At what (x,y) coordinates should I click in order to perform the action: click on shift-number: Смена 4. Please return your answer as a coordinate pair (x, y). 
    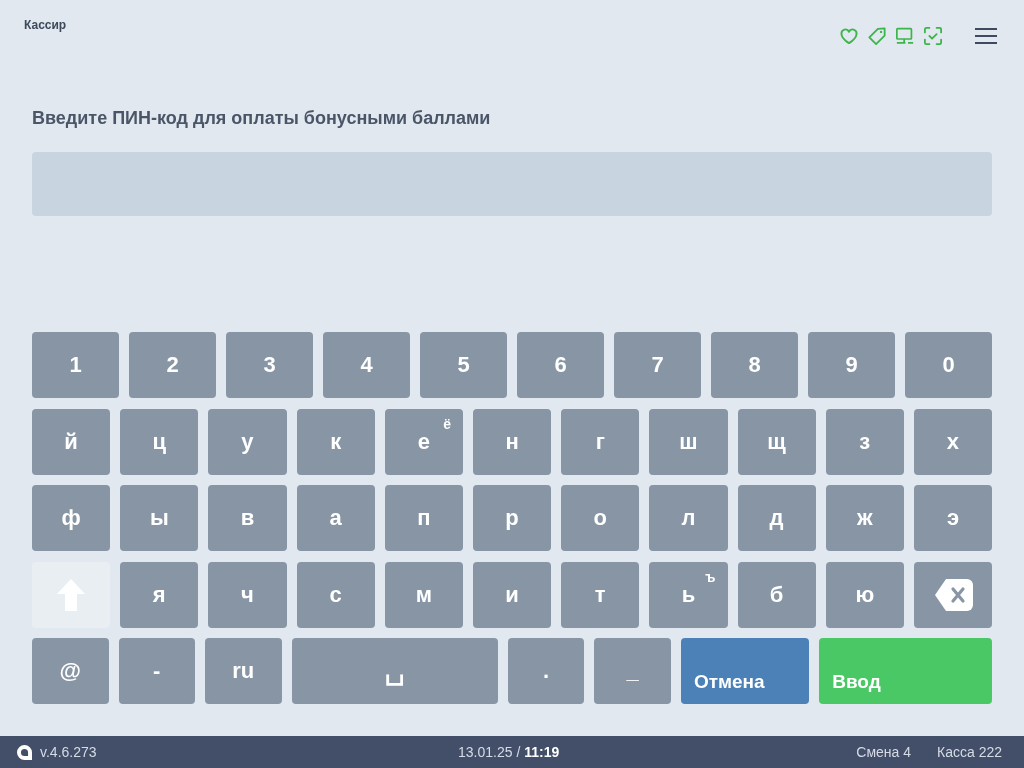
    Looking at the image, I should click on (883, 752).